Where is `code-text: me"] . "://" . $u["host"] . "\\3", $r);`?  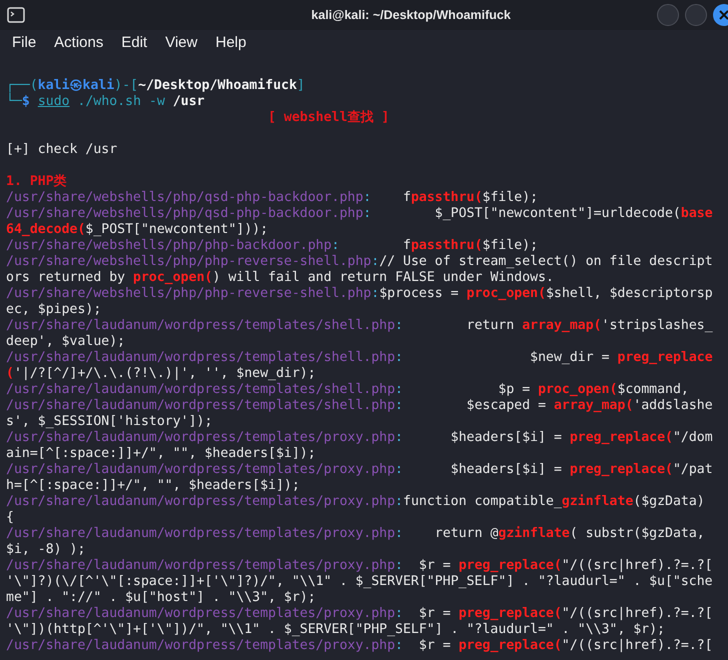 code-text: me"] . "://" . $u["host"] . "\\3", $r); is located at coordinates (161, 598).